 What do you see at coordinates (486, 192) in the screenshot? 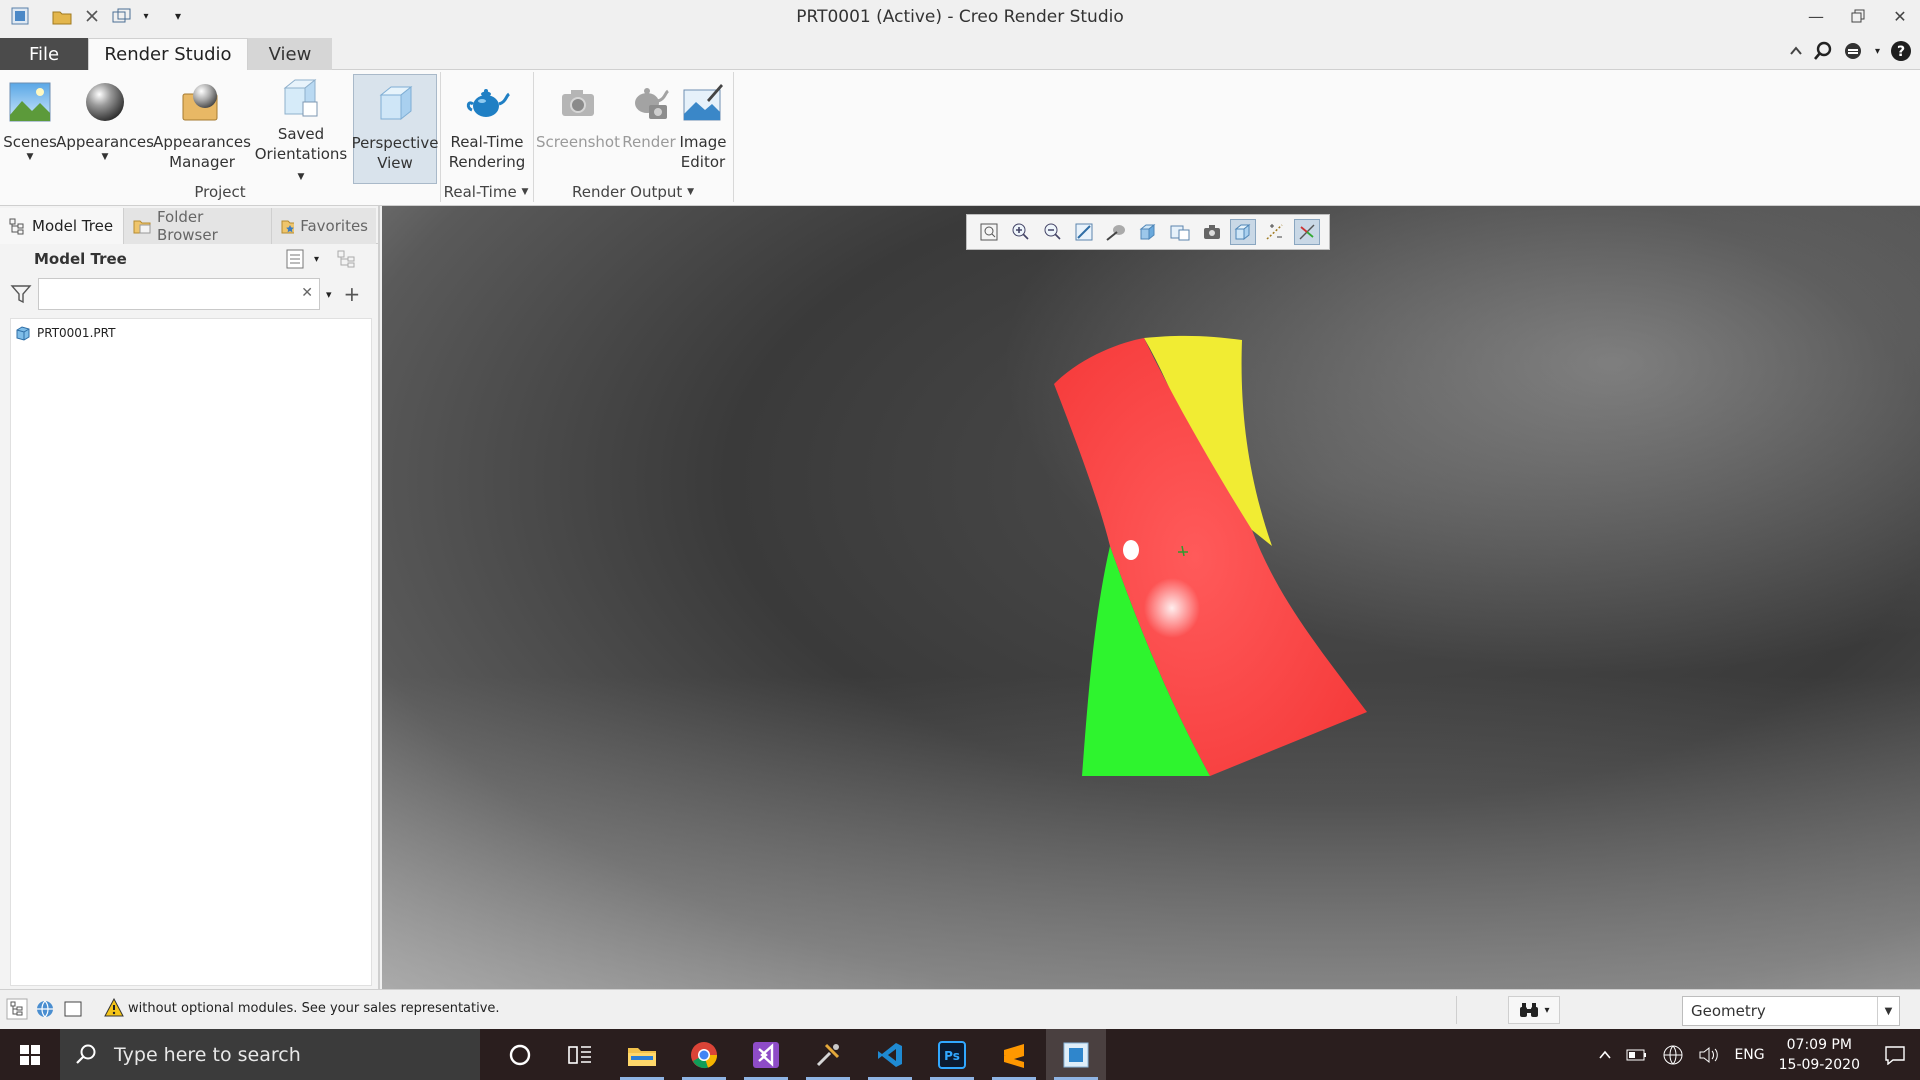
I see `group-label-real-time: Real-Time ▼` at bounding box center [486, 192].